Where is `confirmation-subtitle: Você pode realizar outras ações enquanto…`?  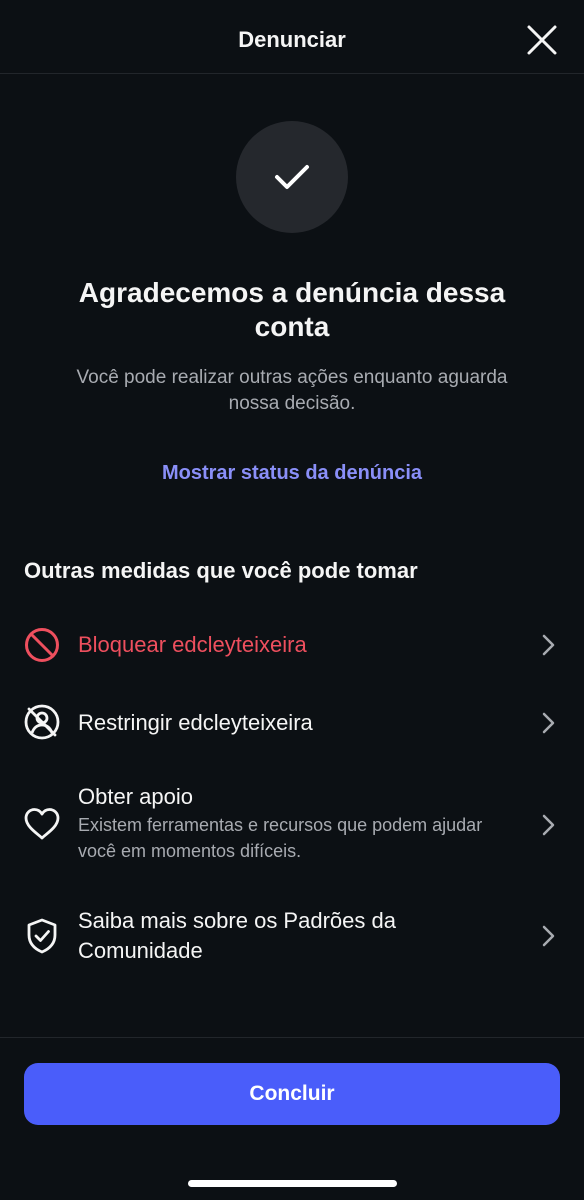 confirmation-subtitle: Você pode realizar outras ações enquanto… is located at coordinates (292, 390).